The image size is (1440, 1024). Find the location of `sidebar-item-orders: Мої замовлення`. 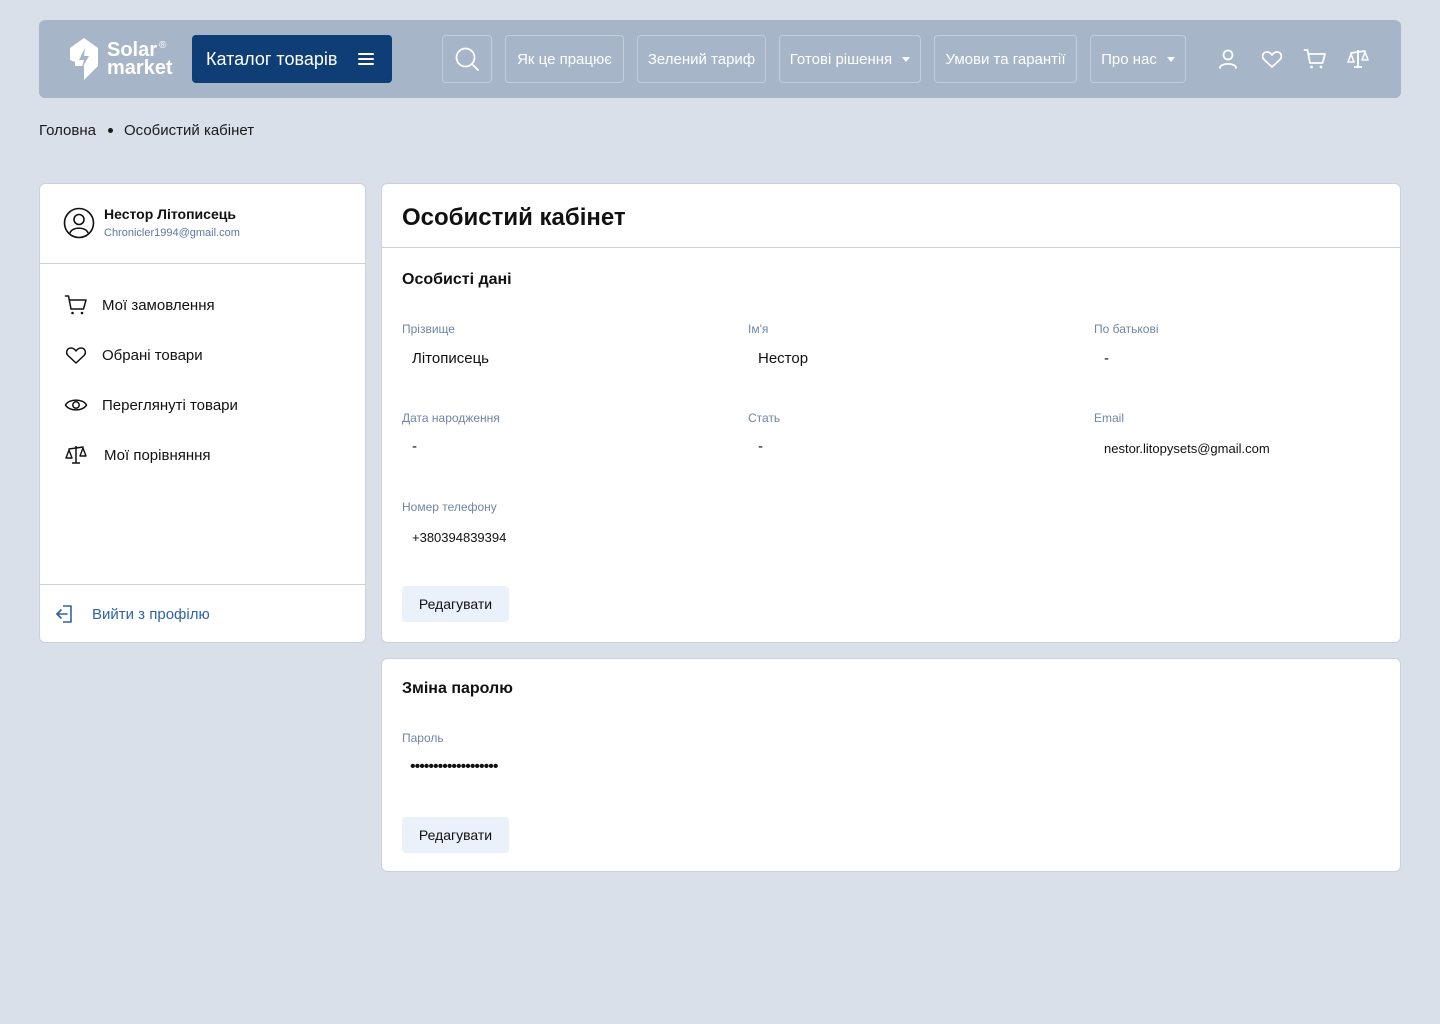

sidebar-item-orders: Мої замовлення is located at coordinates (139, 305).